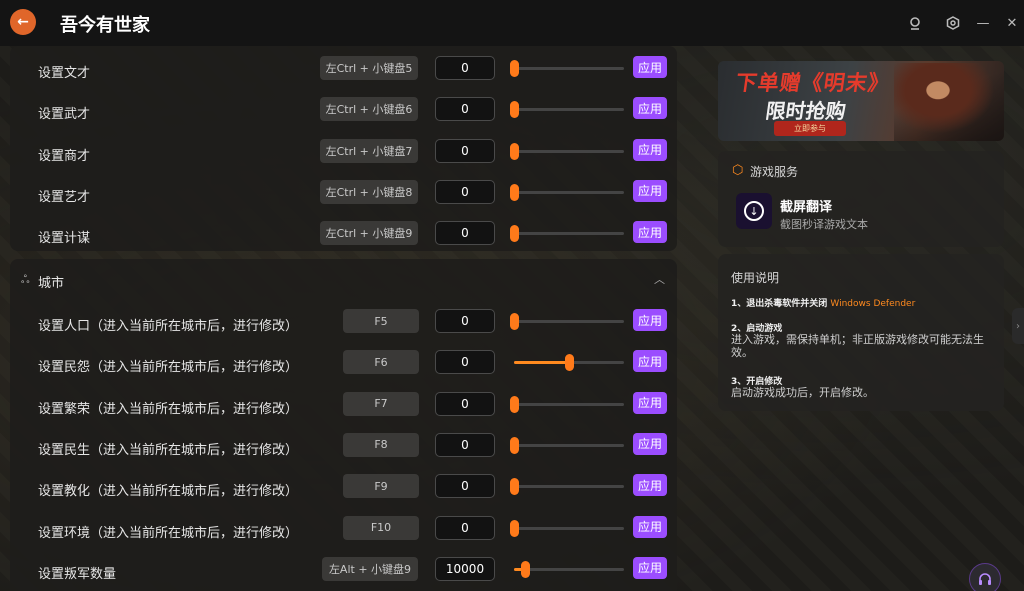 The width and height of the screenshot is (1024, 591). I want to click on screenshot-translate-tool: ↓, so click(754, 211).